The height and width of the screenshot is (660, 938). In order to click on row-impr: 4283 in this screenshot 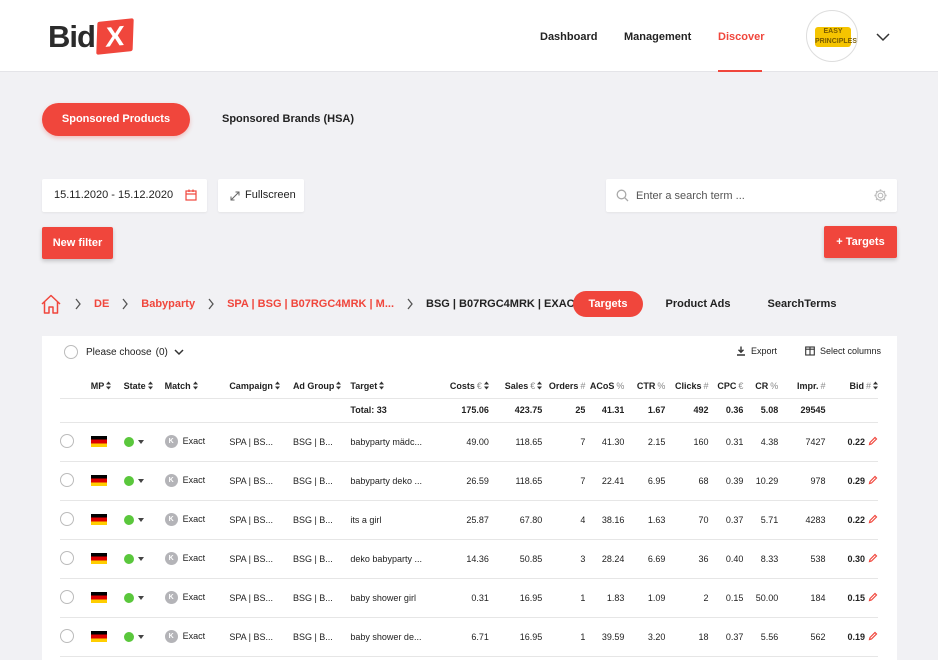, I will do `click(802, 520)`.